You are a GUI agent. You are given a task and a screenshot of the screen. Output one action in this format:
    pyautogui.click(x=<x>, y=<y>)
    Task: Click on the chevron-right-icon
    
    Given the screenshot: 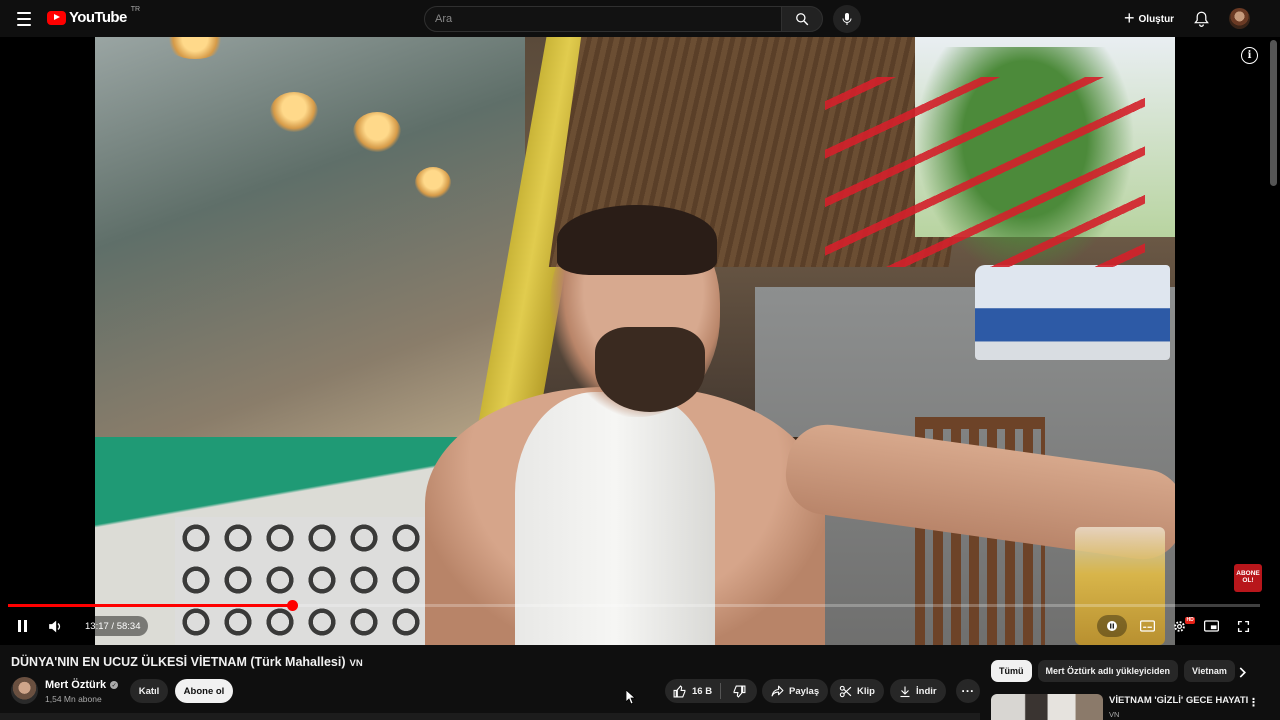 What is the action you would take?
    pyautogui.click(x=1243, y=672)
    